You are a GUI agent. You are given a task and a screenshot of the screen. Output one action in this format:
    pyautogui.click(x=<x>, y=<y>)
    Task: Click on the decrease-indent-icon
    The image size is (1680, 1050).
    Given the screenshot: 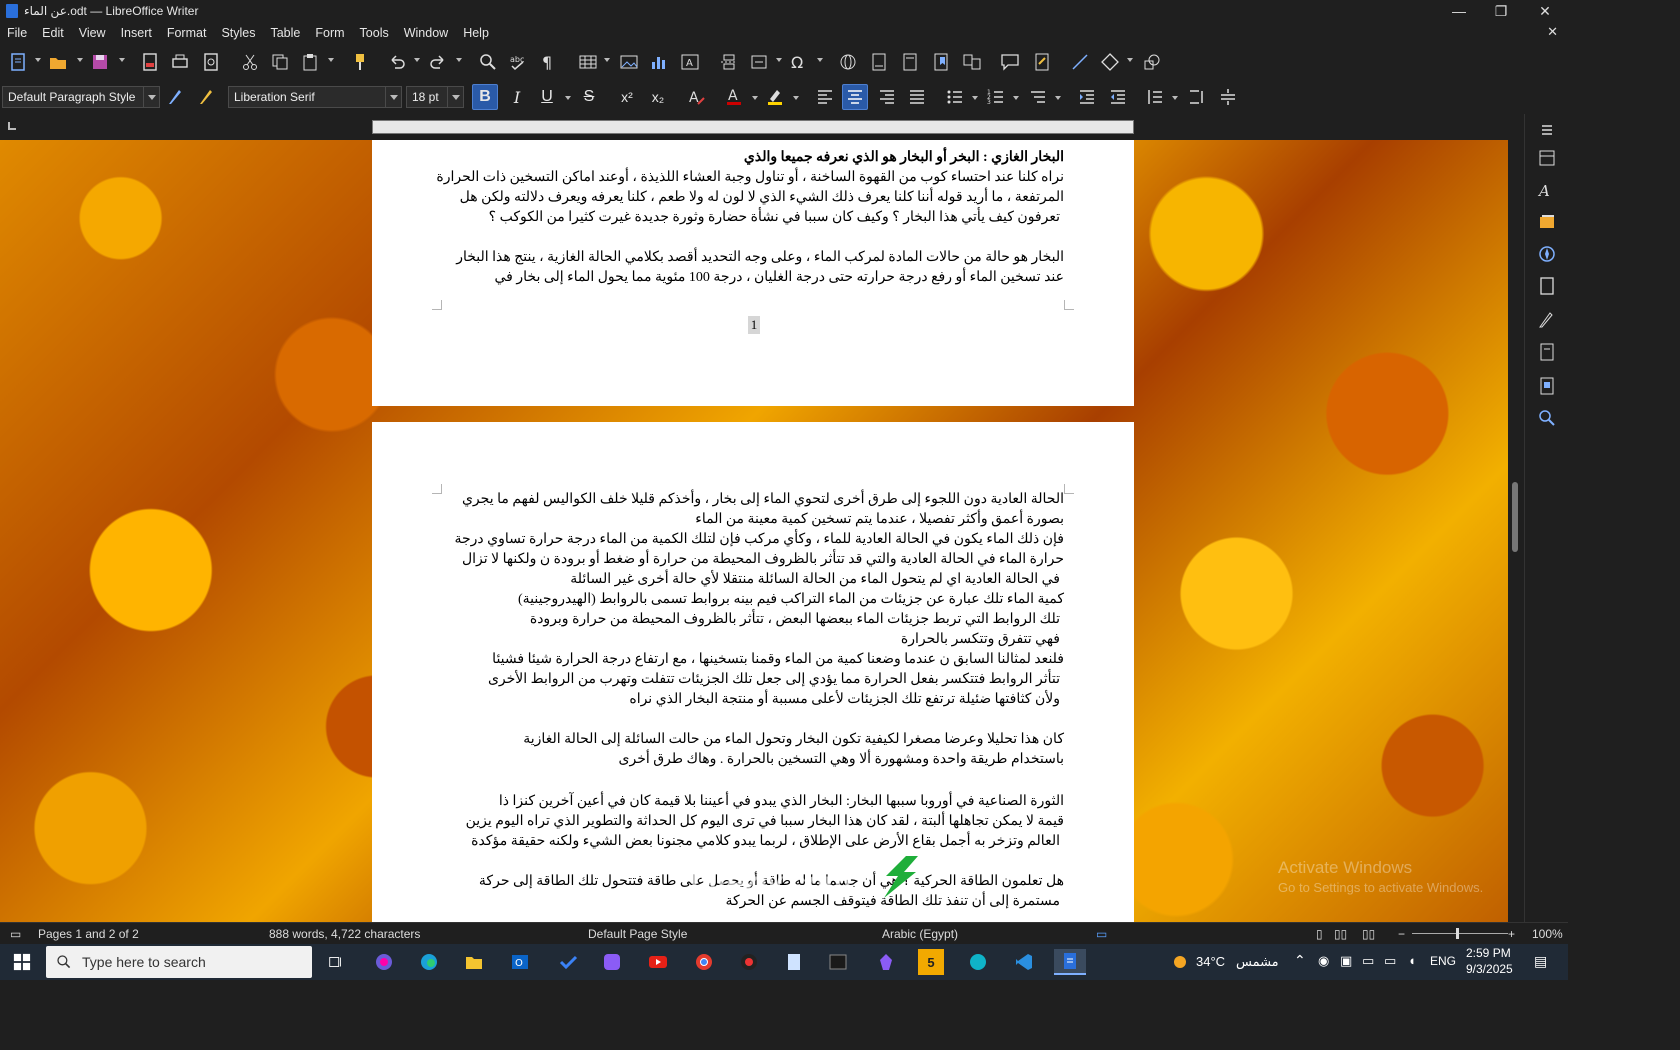 What is the action you would take?
    pyautogui.click(x=1118, y=97)
    